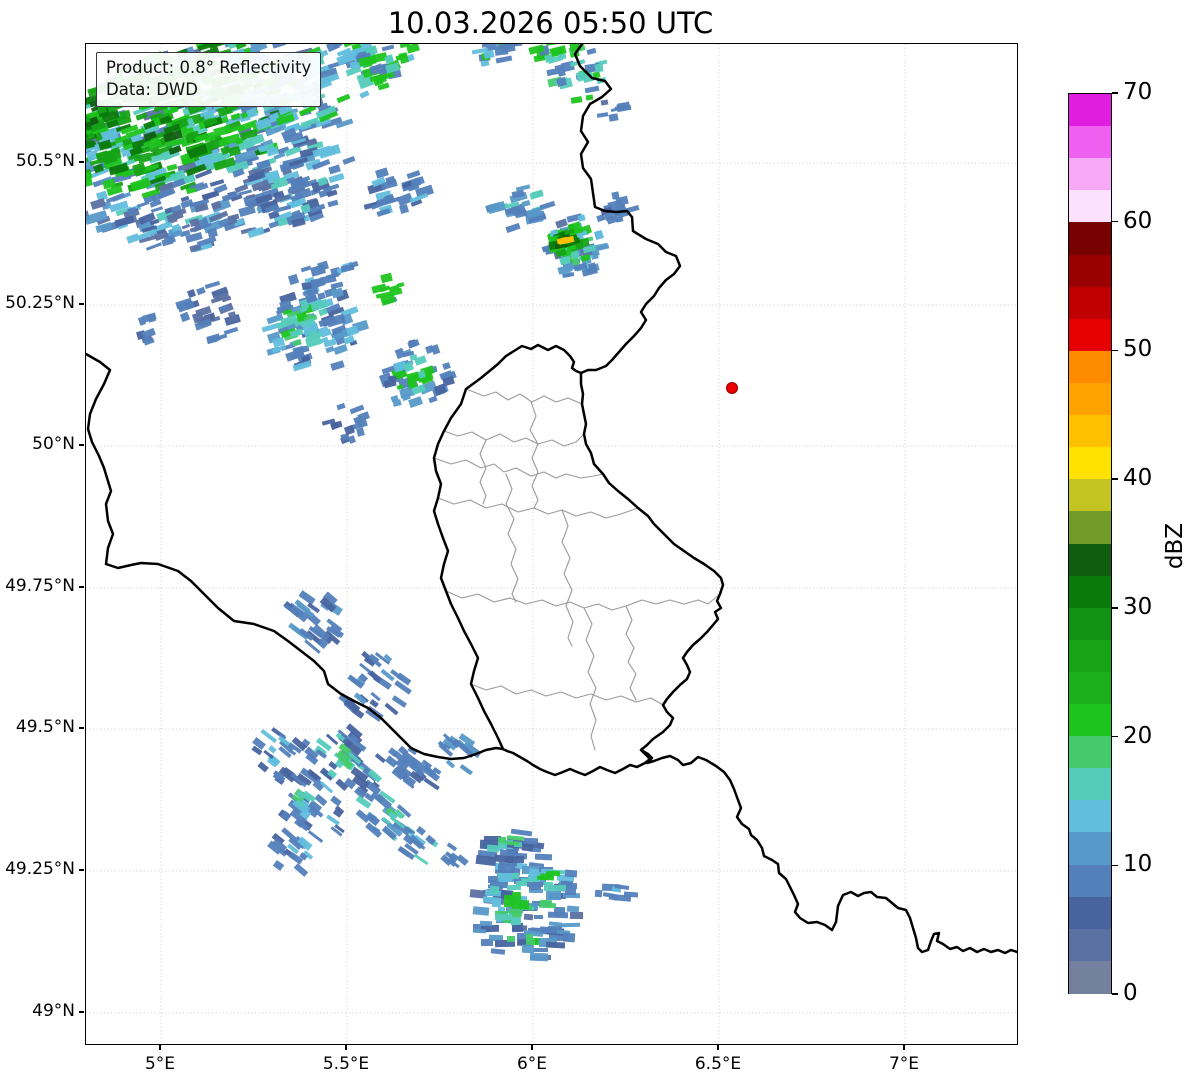  Describe the element at coordinates (627, 209) in the screenshot. I see `border-belgium-germany` at that location.